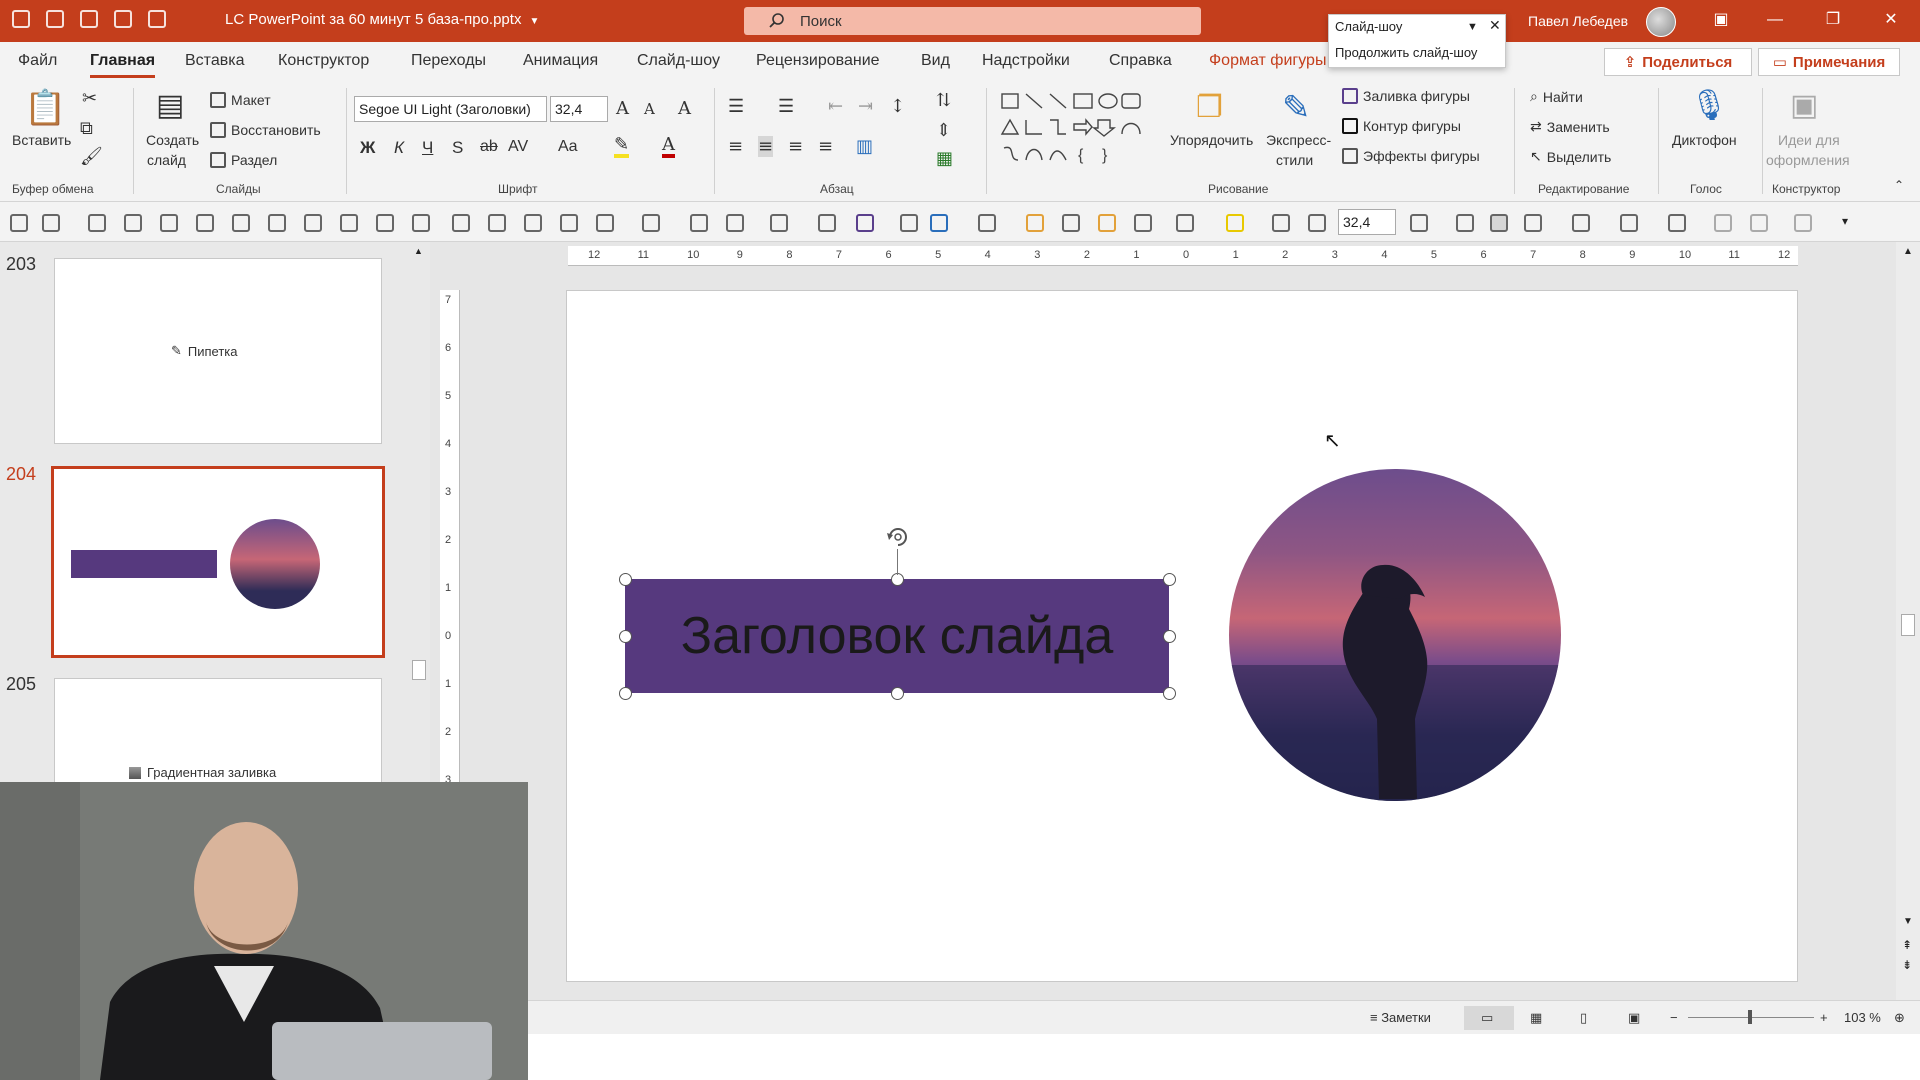  What do you see at coordinates (699, 223) in the screenshot?
I see `crop-icon` at bounding box center [699, 223].